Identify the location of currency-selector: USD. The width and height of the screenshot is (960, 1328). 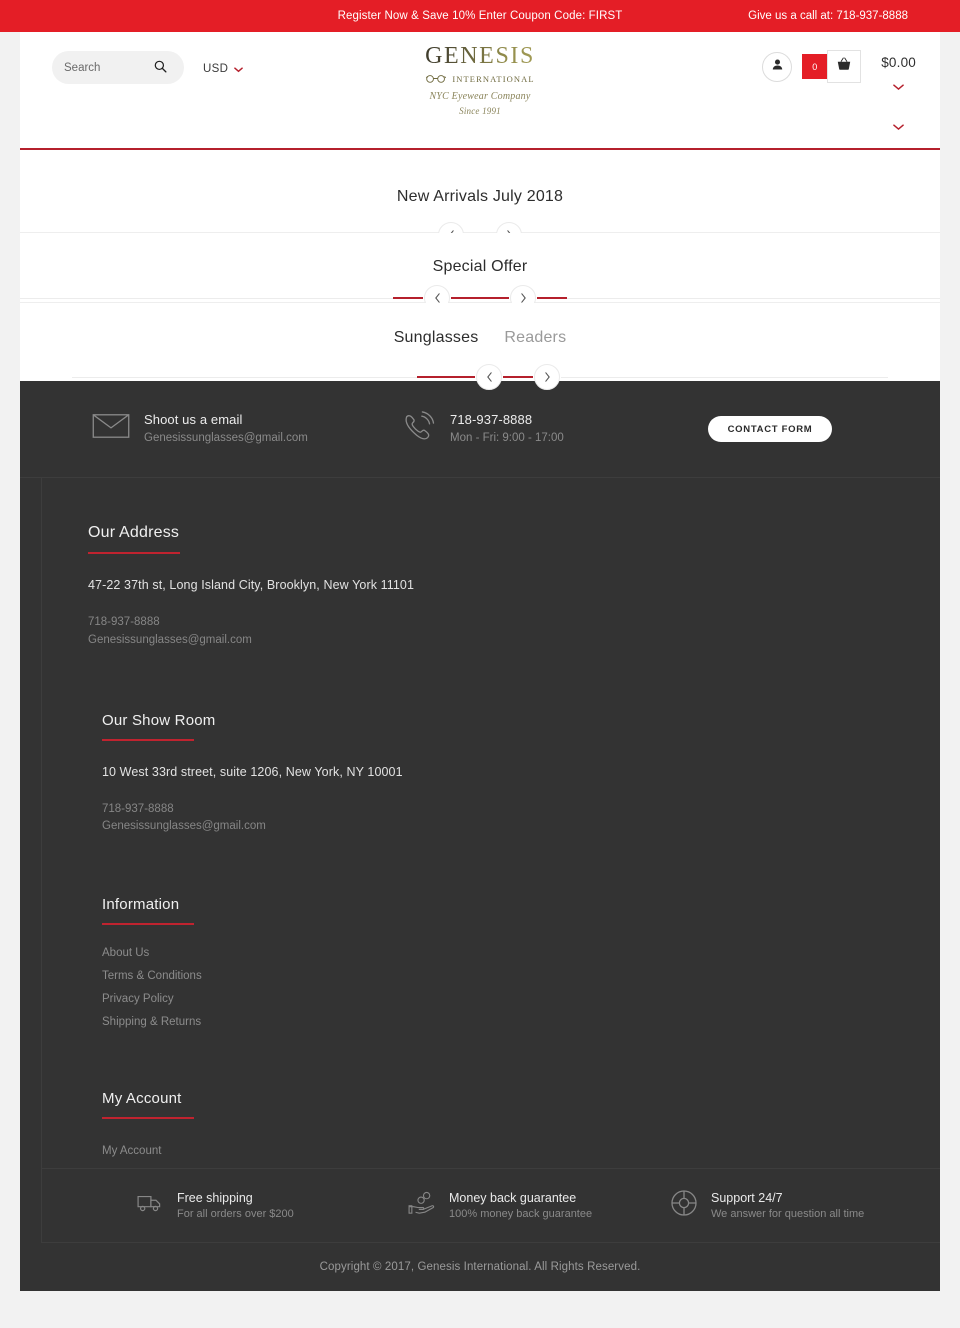
(223, 69).